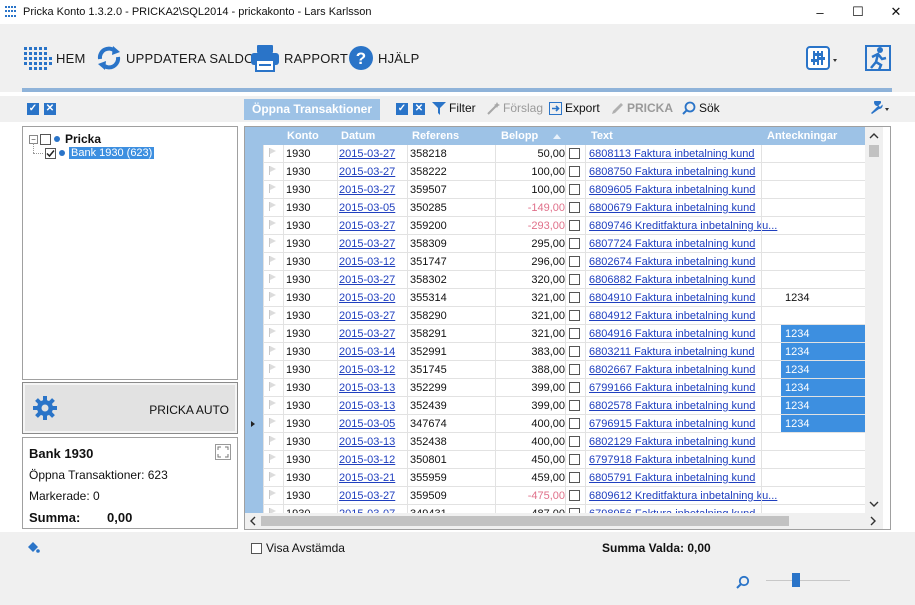  What do you see at coordinates (358, 136) in the screenshot?
I see `col-header-datum: Datum` at bounding box center [358, 136].